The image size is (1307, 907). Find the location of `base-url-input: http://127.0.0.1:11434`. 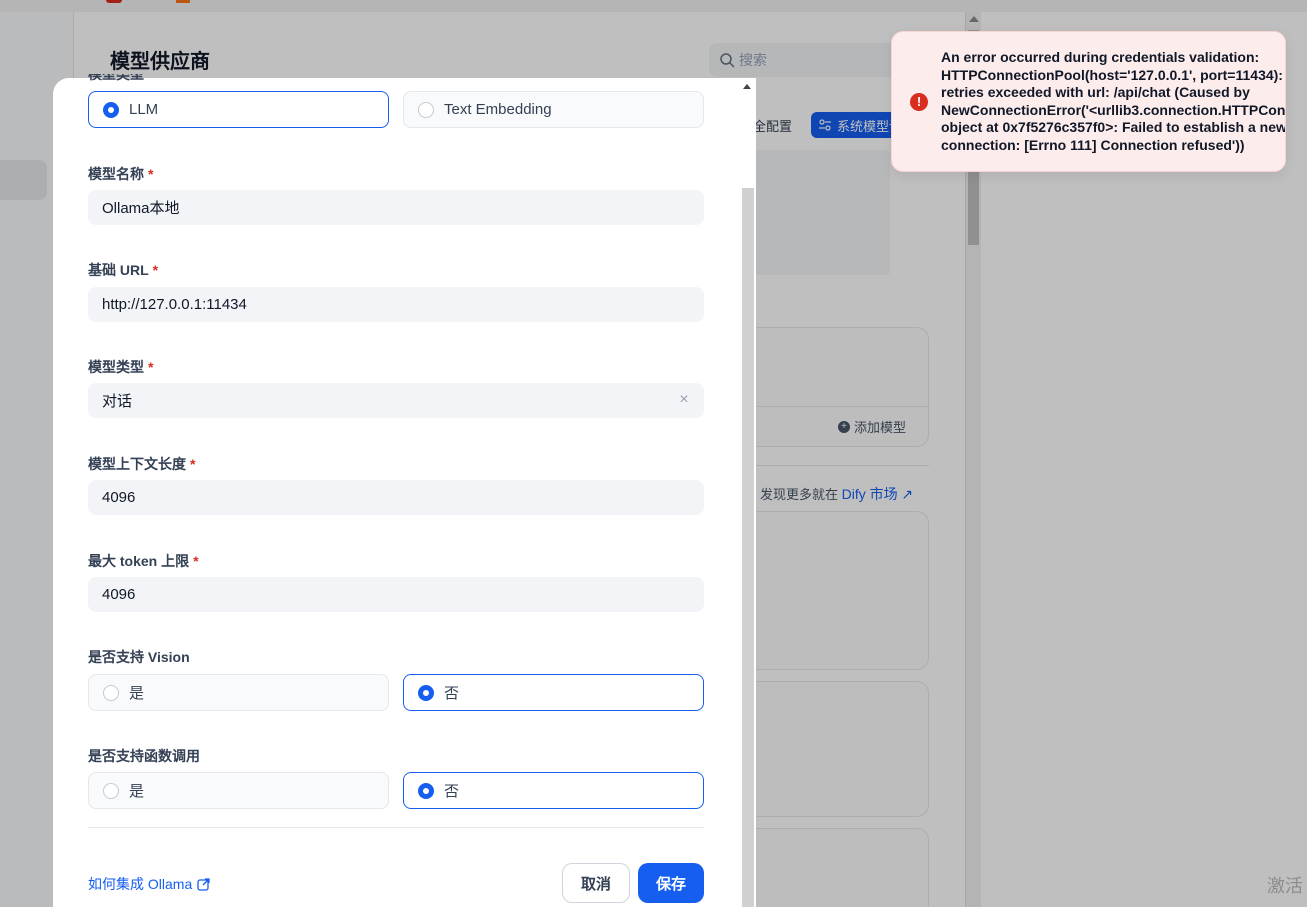

base-url-input: http://127.0.0.1:11434 is located at coordinates (396, 304).